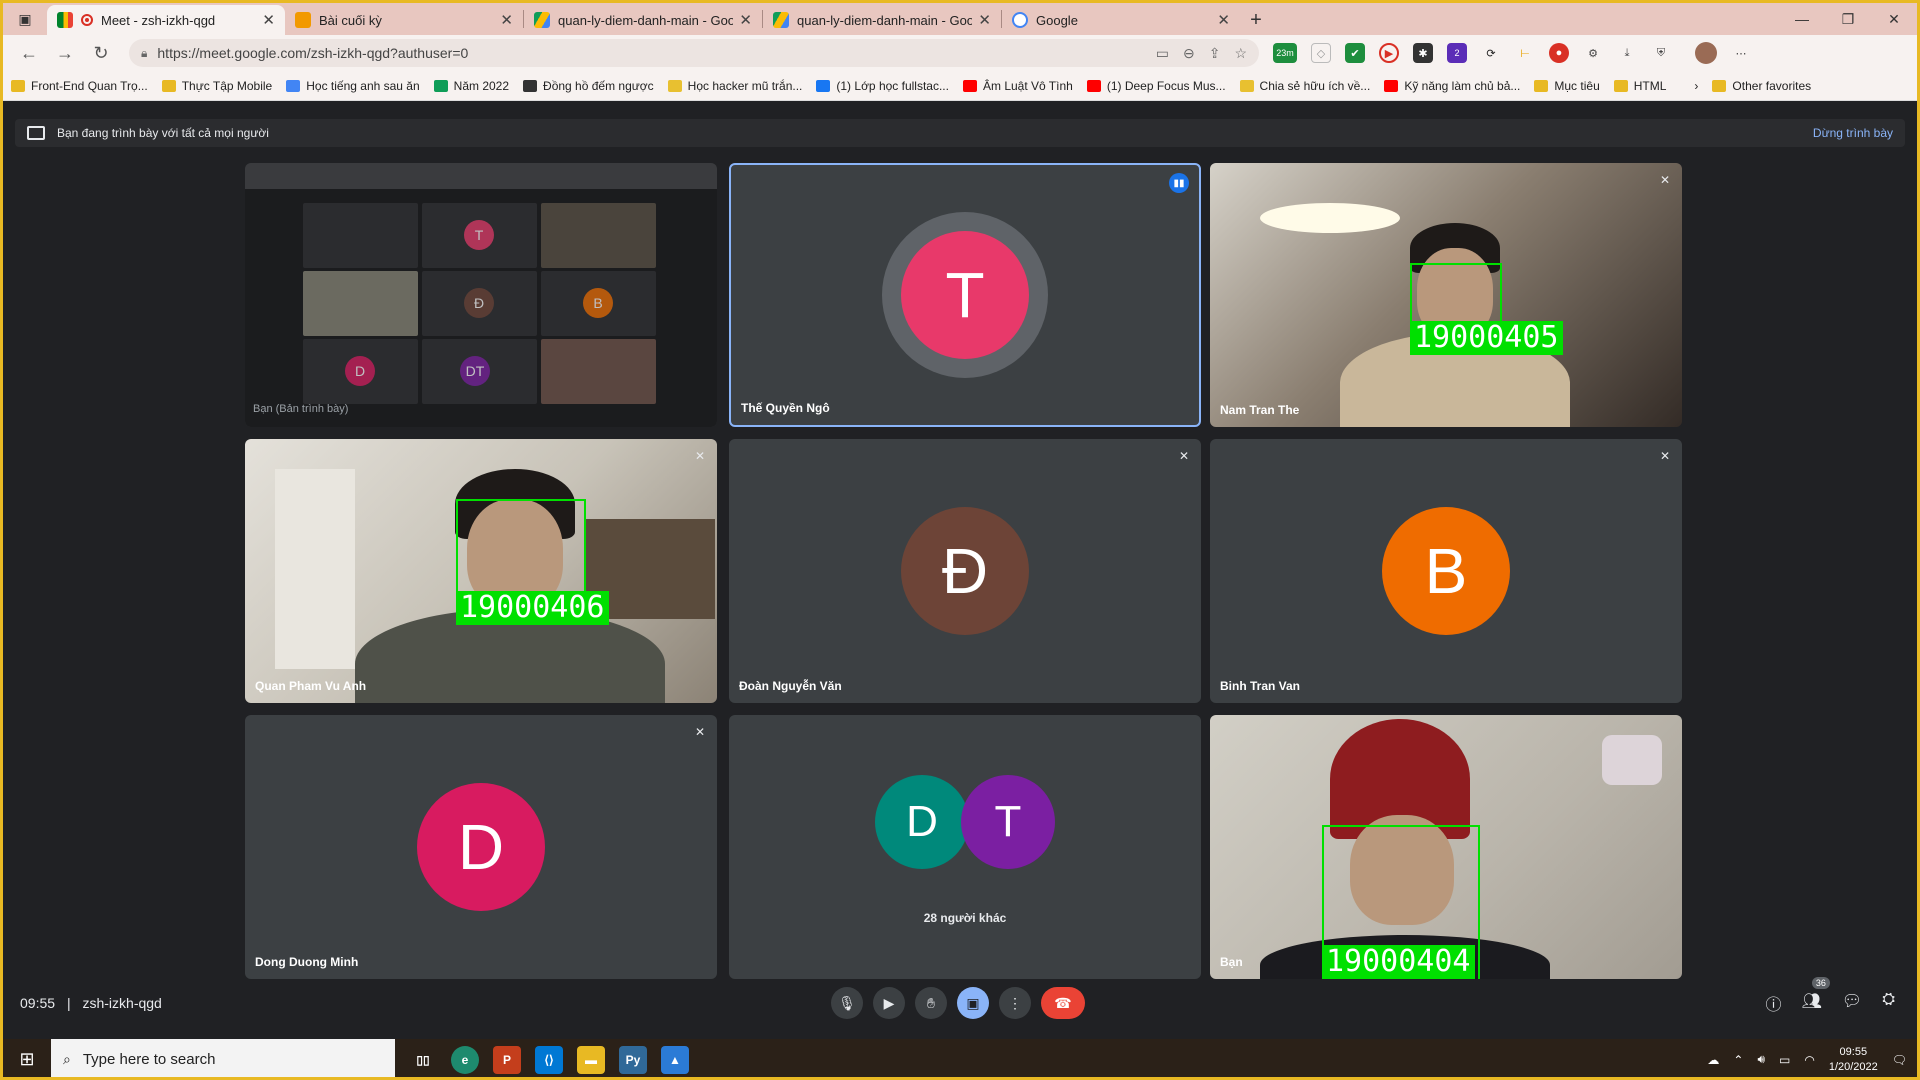  Describe the element at coordinates (350, 20) in the screenshot. I see `tab-label: Bài cuối kỳ` at that location.